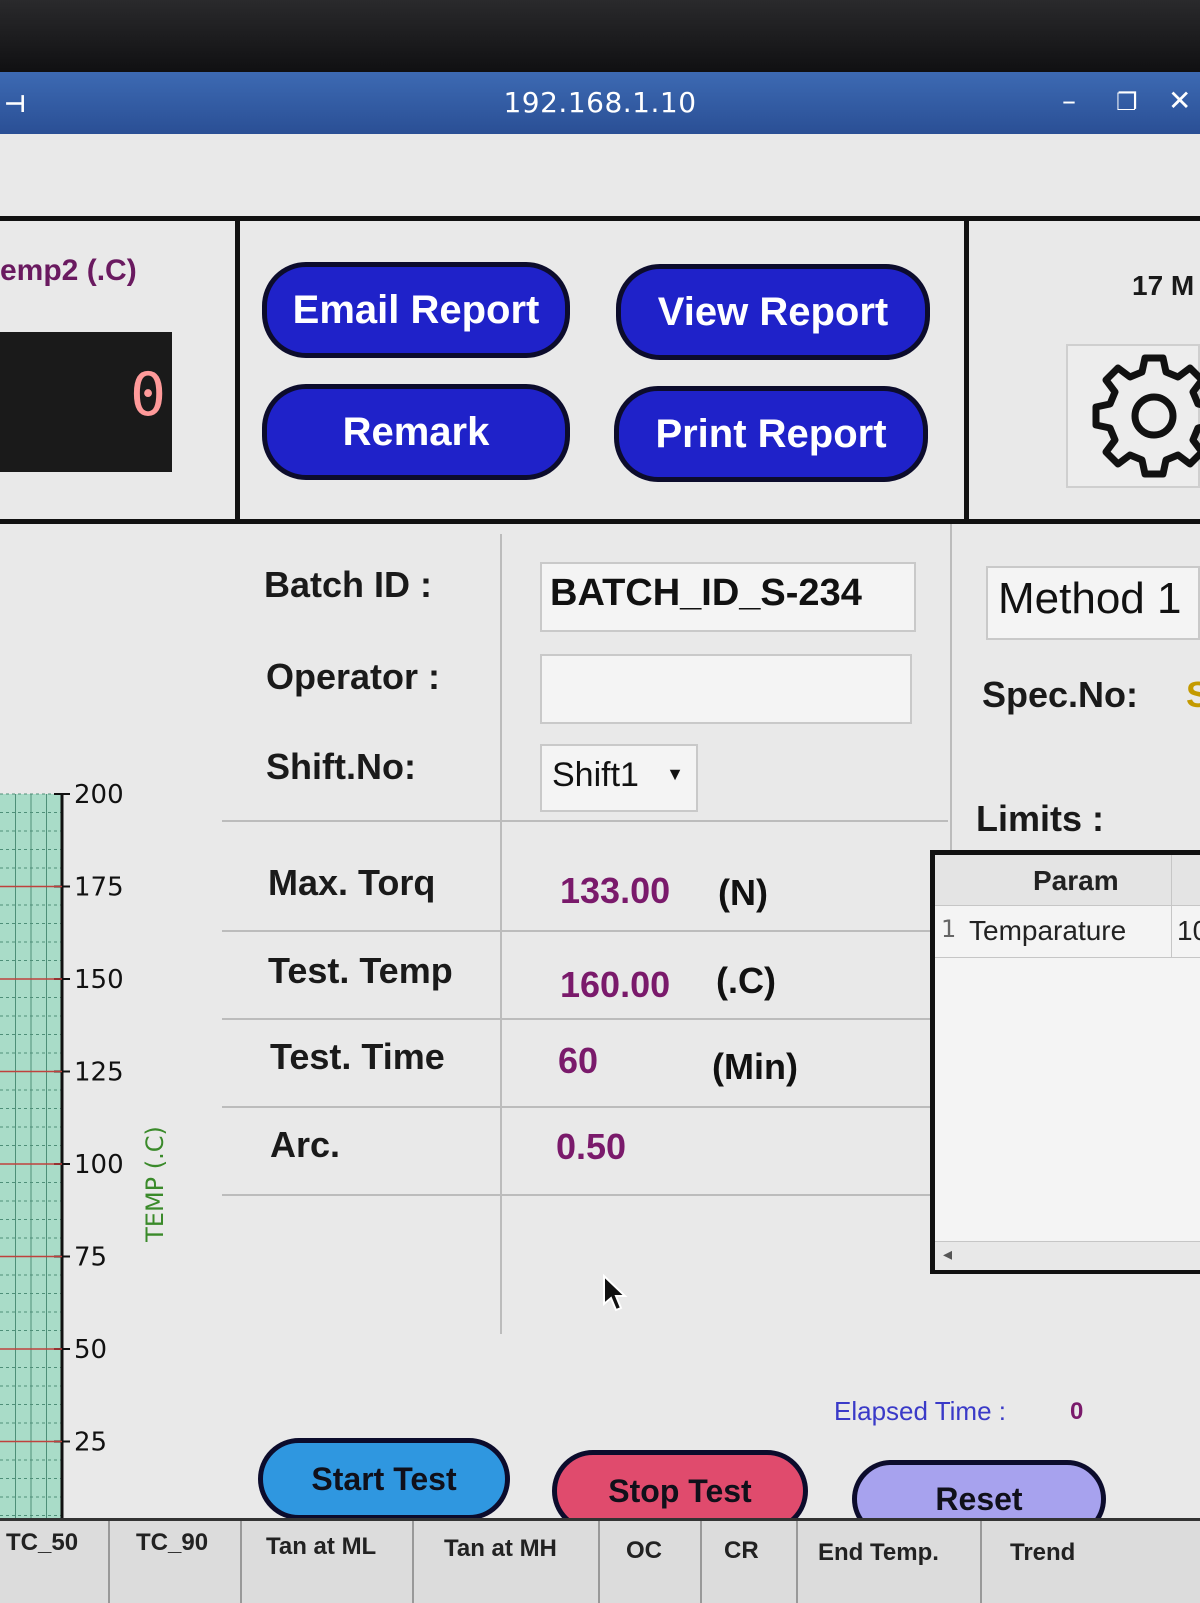 Image resolution: width=1200 pixels, height=1603 pixels. I want to click on limits-table: Param 1 Temparature 10 ◂, so click(1065, 1062).